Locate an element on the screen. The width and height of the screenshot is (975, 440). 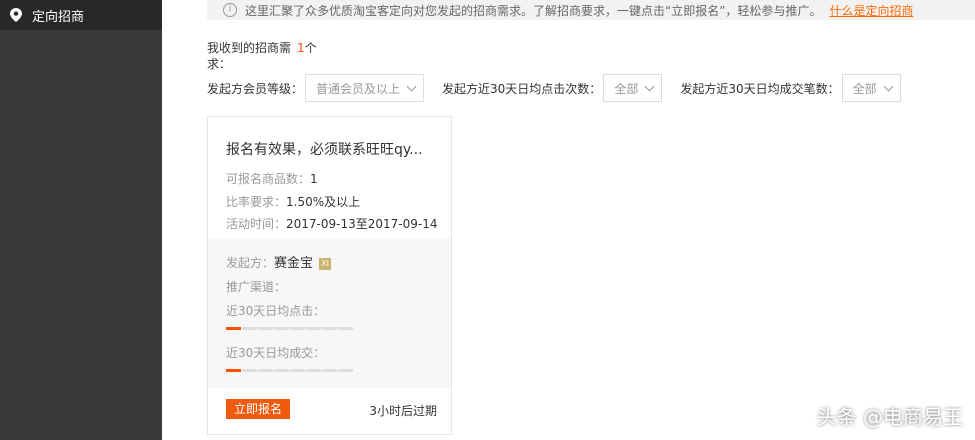
deals-filter-select: 全部 is located at coordinates (871, 88).